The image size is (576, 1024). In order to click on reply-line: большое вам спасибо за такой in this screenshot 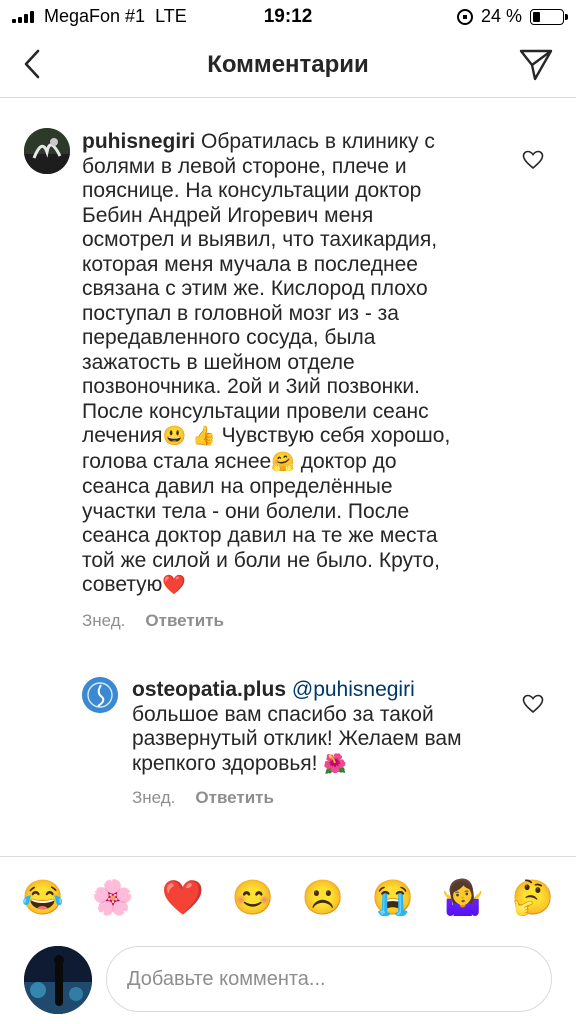, I will do `click(283, 714)`.